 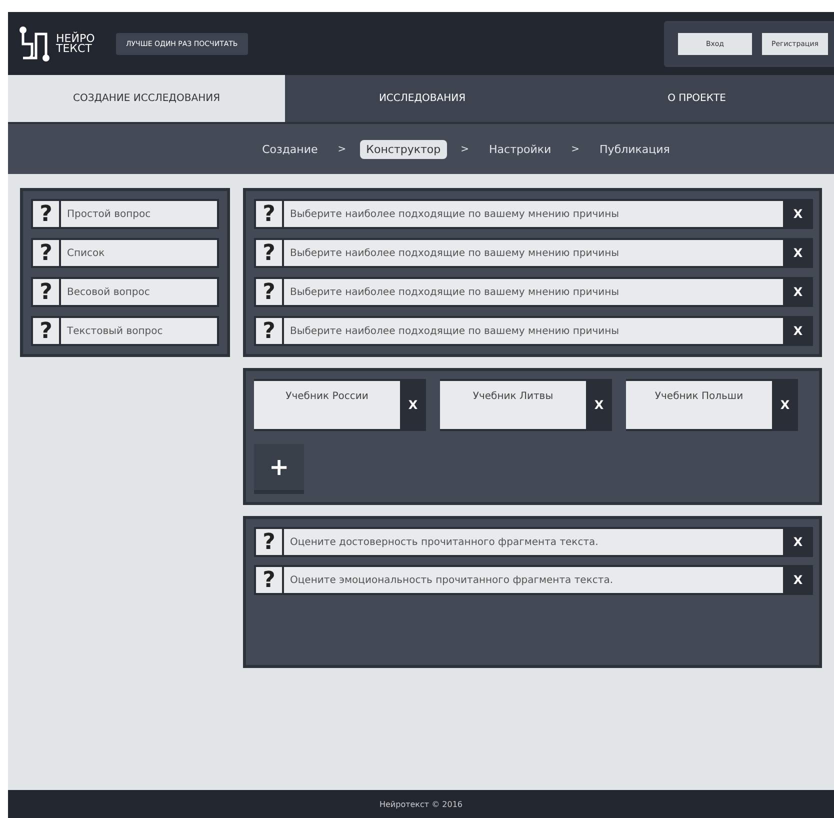 I want to click on question-type-item: ? Текстовый вопрос, so click(x=125, y=331).